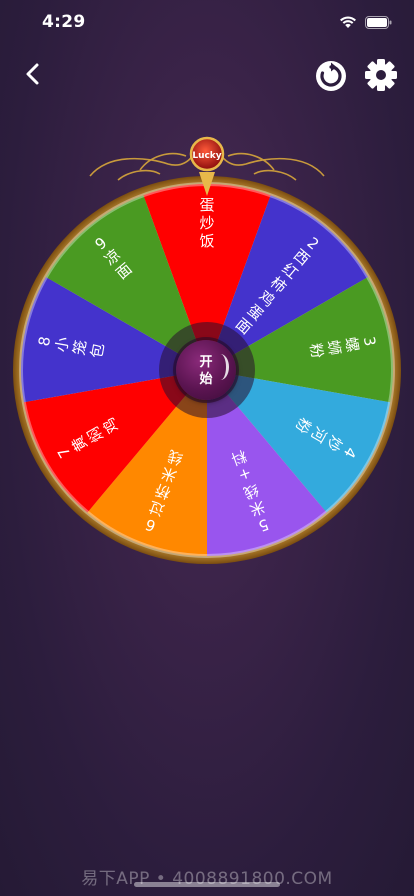 The width and height of the screenshot is (414, 896). Describe the element at coordinates (206, 223) in the screenshot. I see `wheel-segment-label: 蛋炒饭` at that location.